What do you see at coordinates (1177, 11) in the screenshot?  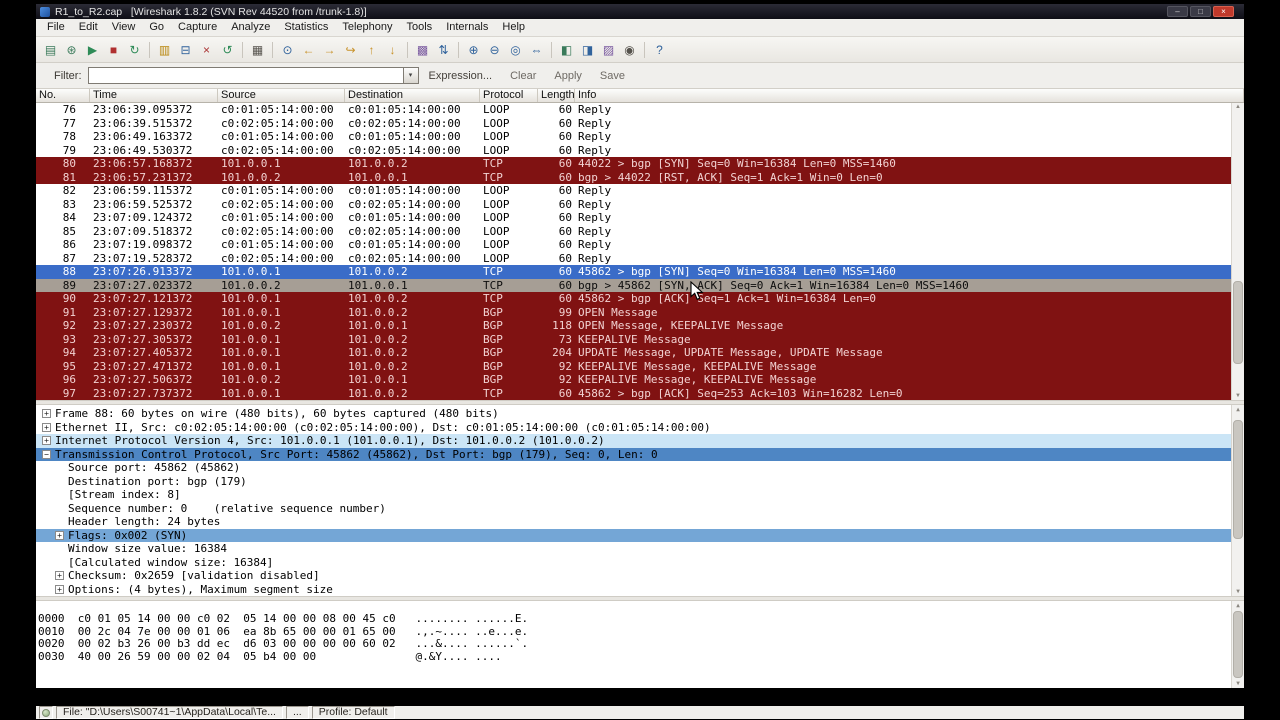 I see `minimize-button: –` at bounding box center [1177, 11].